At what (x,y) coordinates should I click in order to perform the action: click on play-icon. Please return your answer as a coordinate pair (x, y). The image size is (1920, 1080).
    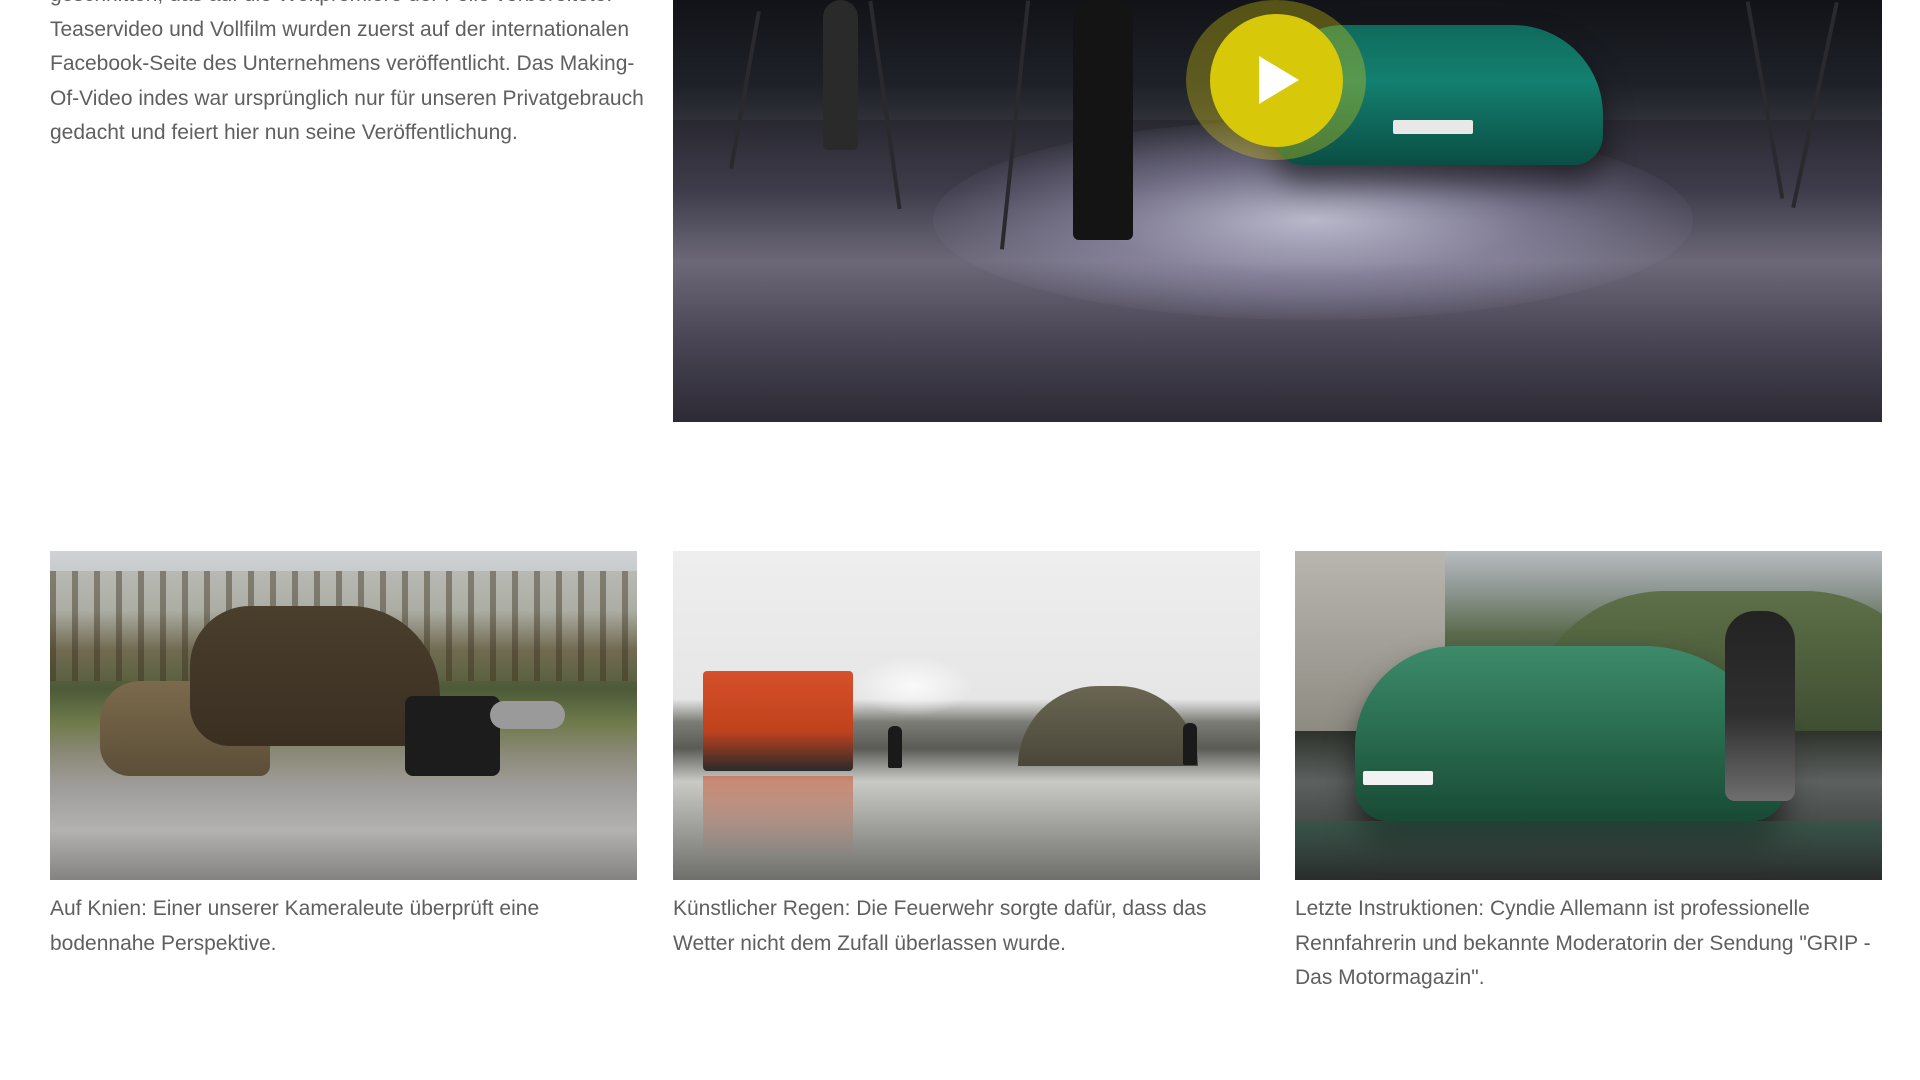
    Looking at the image, I should click on (1279, 80).